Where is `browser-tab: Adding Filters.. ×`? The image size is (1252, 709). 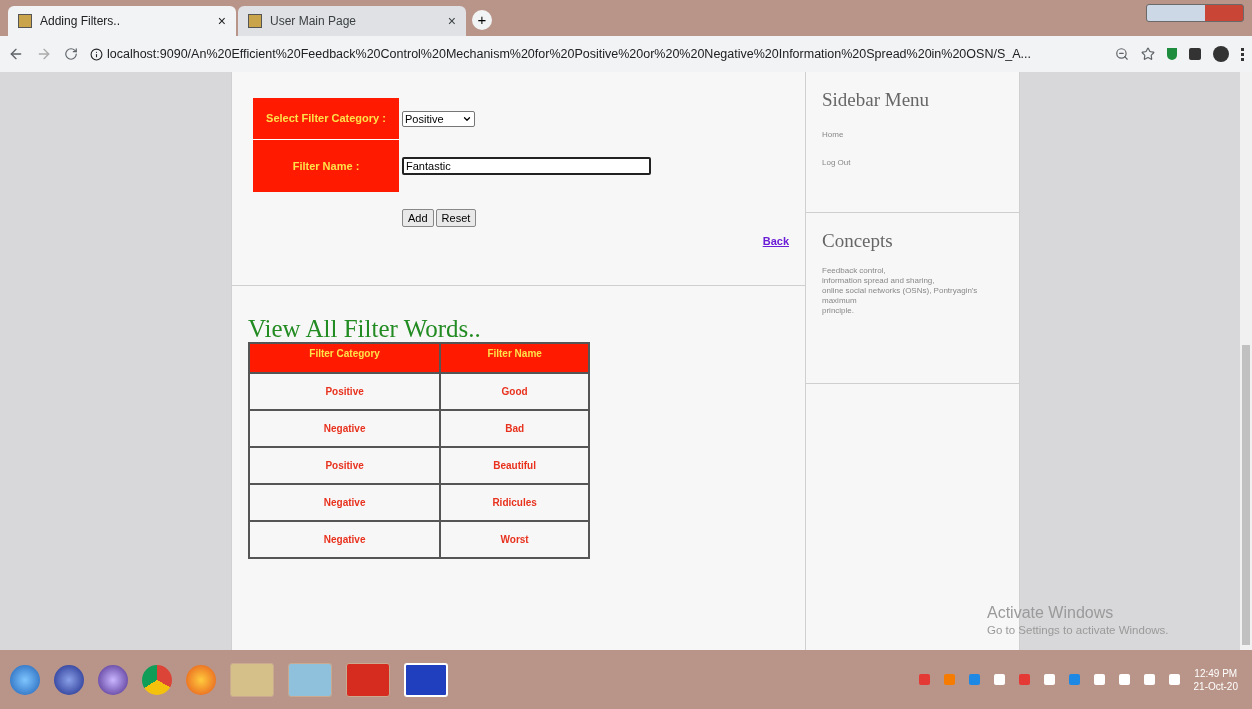
browser-tab: Adding Filters.. × is located at coordinates (122, 21).